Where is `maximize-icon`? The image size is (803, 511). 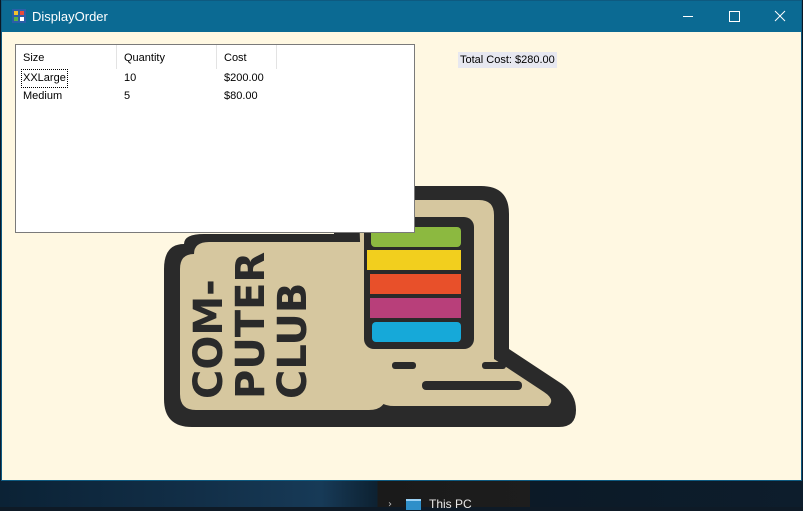
maximize-icon is located at coordinates (734, 16).